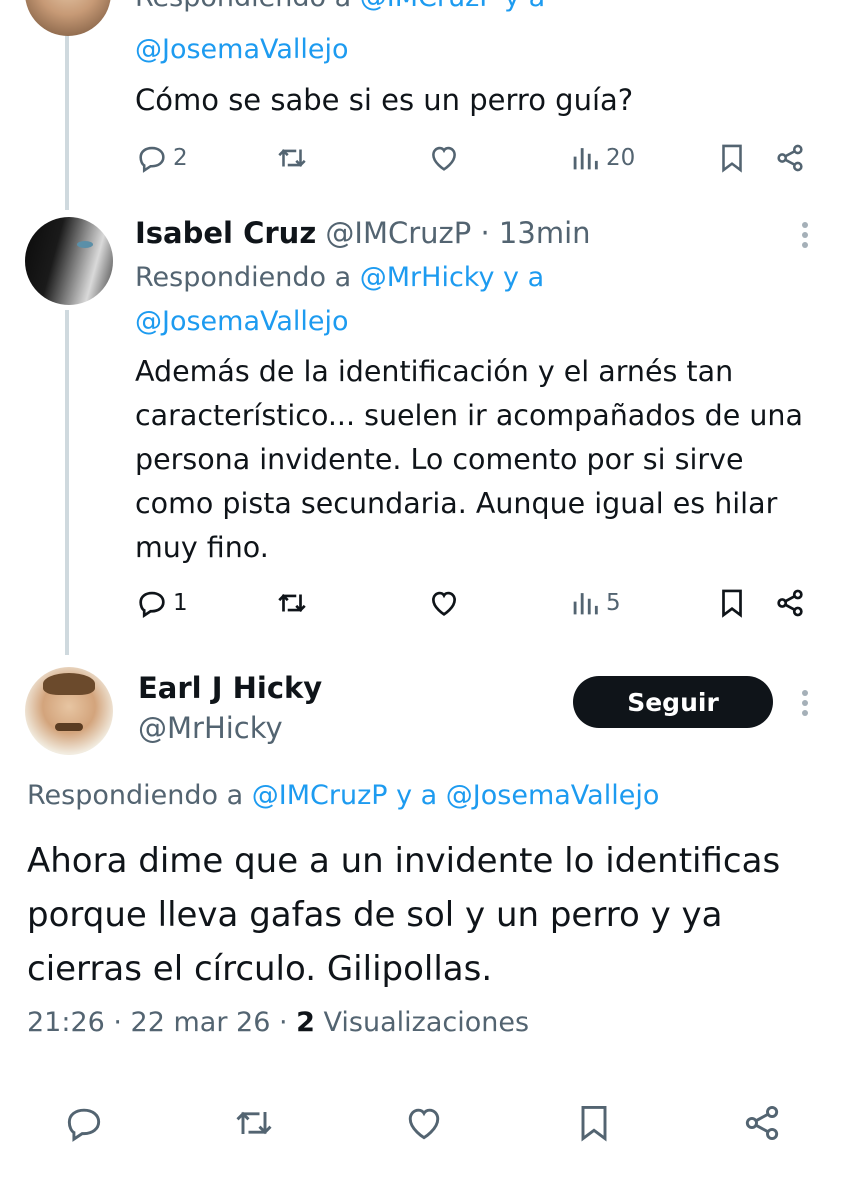  Describe the element at coordinates (673, 702) in the screenshot. I see `follow-button: Seguir` at that location.